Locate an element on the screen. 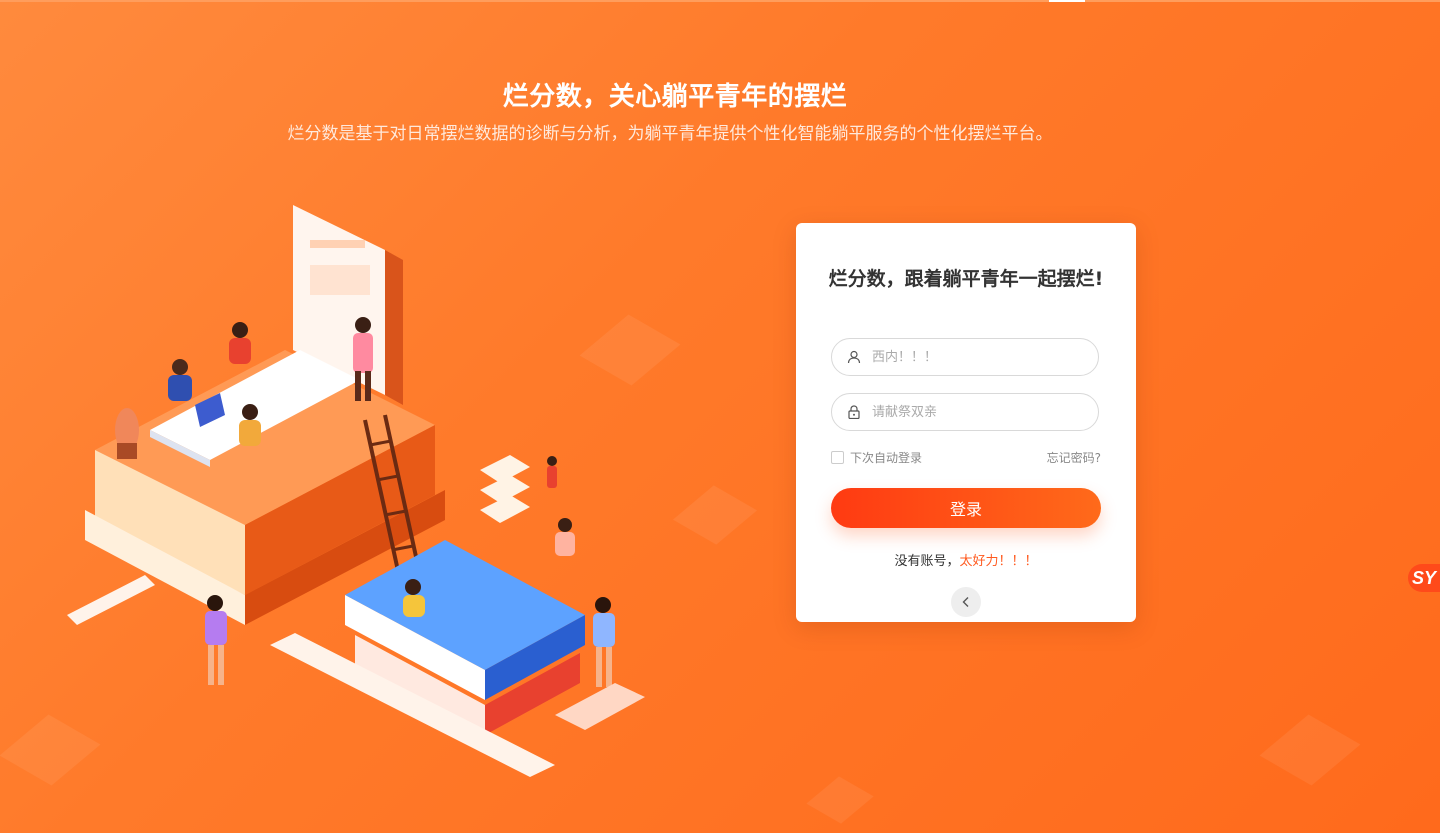 This screenshot has width=1440, height=833. login-card-title: 烂分数，跟着躺平青年一起摆烂! is located at coordinates (966, 279).